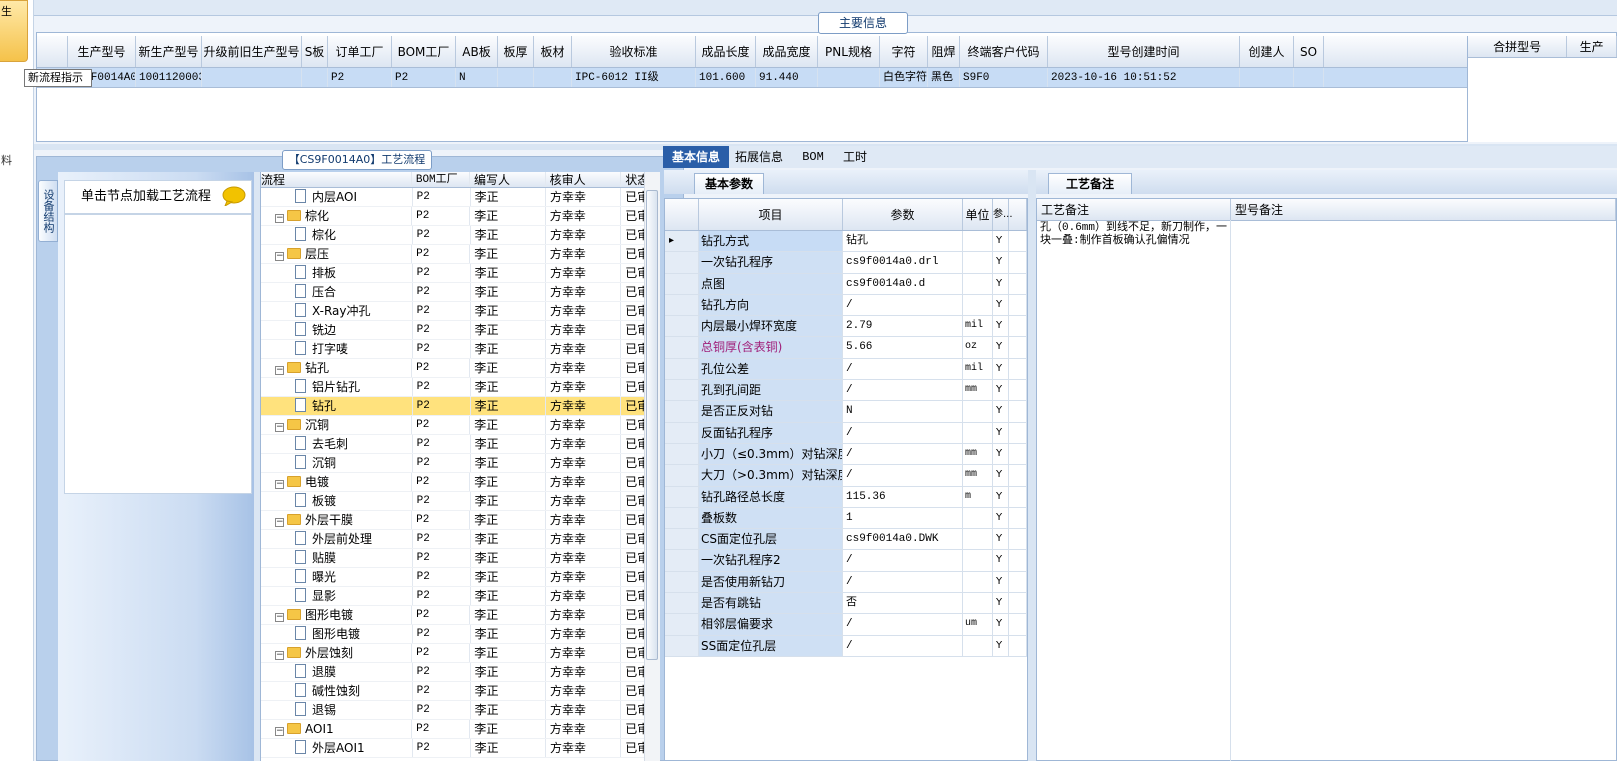 The height and width of the screenshot is (761, 1617). Describe the element at coordinates (460, 634) in the screenshot. I see `tree-row: 图形电镀 P2 李正 方幸幸 已审核` at that location.